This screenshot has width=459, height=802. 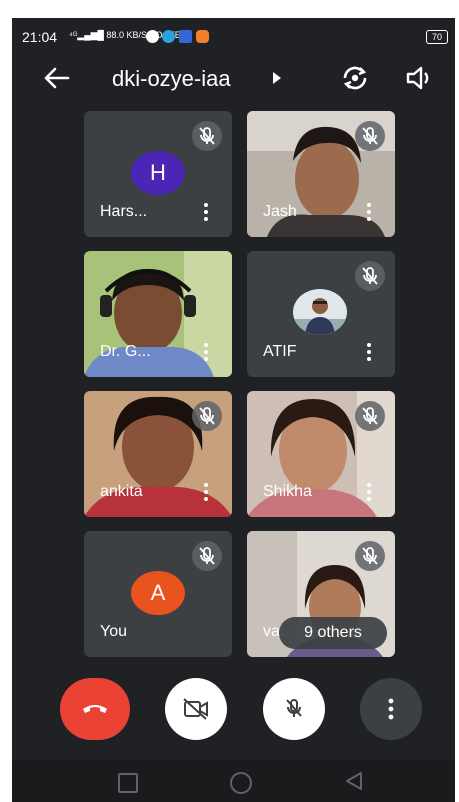 I want to click on participant-tile: ankita, so click(x=158, y=454).